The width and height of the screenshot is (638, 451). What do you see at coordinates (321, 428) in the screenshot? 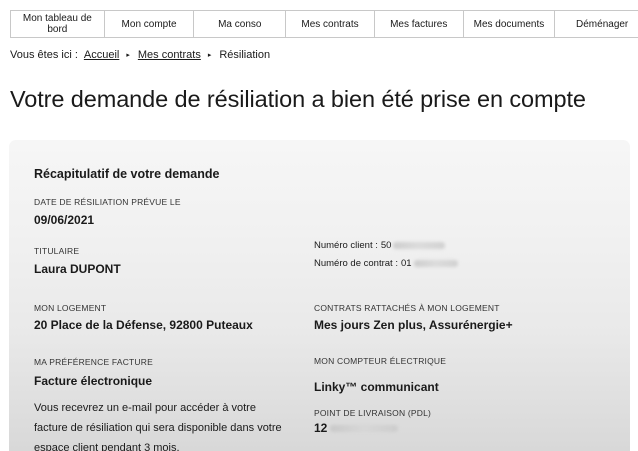
I see `pdl-number: 12` at bounding box center [321, 428].